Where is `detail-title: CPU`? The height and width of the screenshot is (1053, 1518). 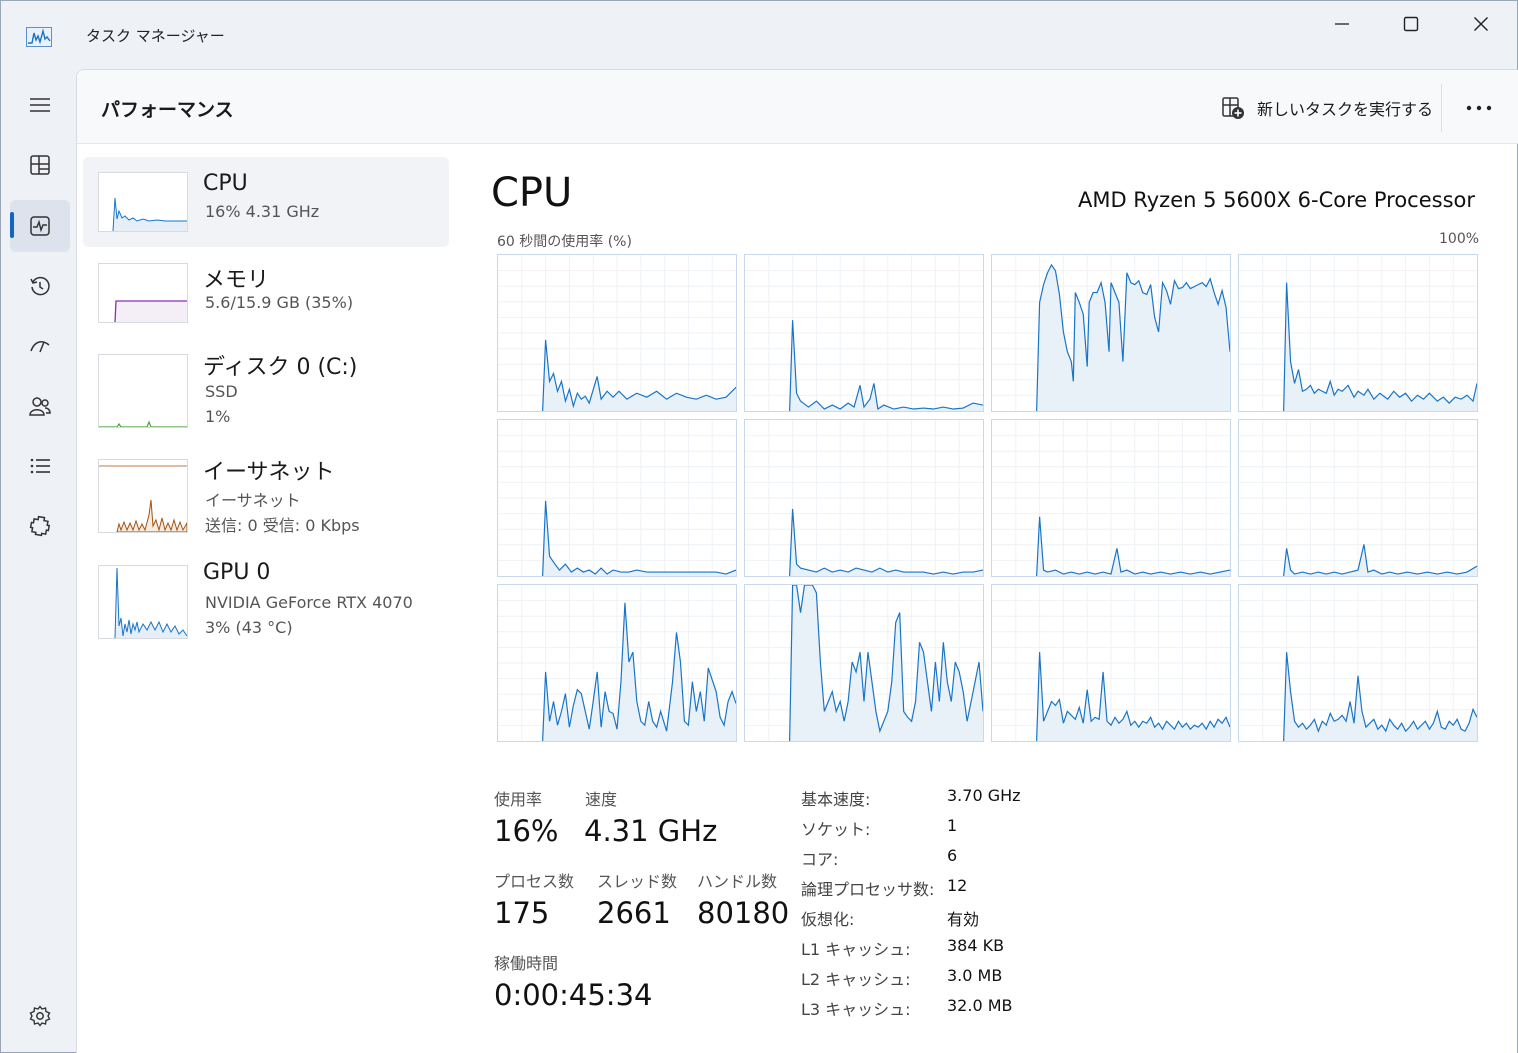 detail-title: CPU is located at coordinates (532, 193).